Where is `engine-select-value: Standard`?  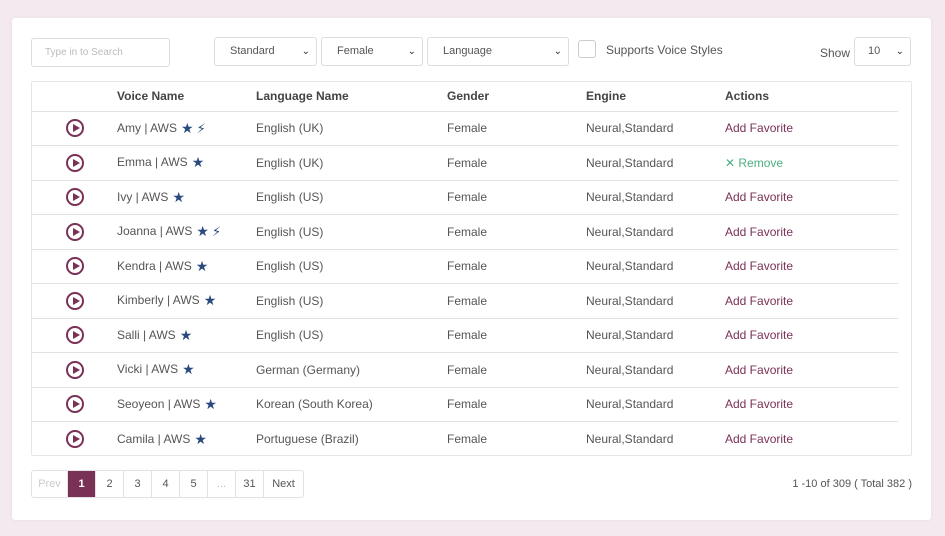 engine-select-value: Standard is located at coordinates (252, 51).